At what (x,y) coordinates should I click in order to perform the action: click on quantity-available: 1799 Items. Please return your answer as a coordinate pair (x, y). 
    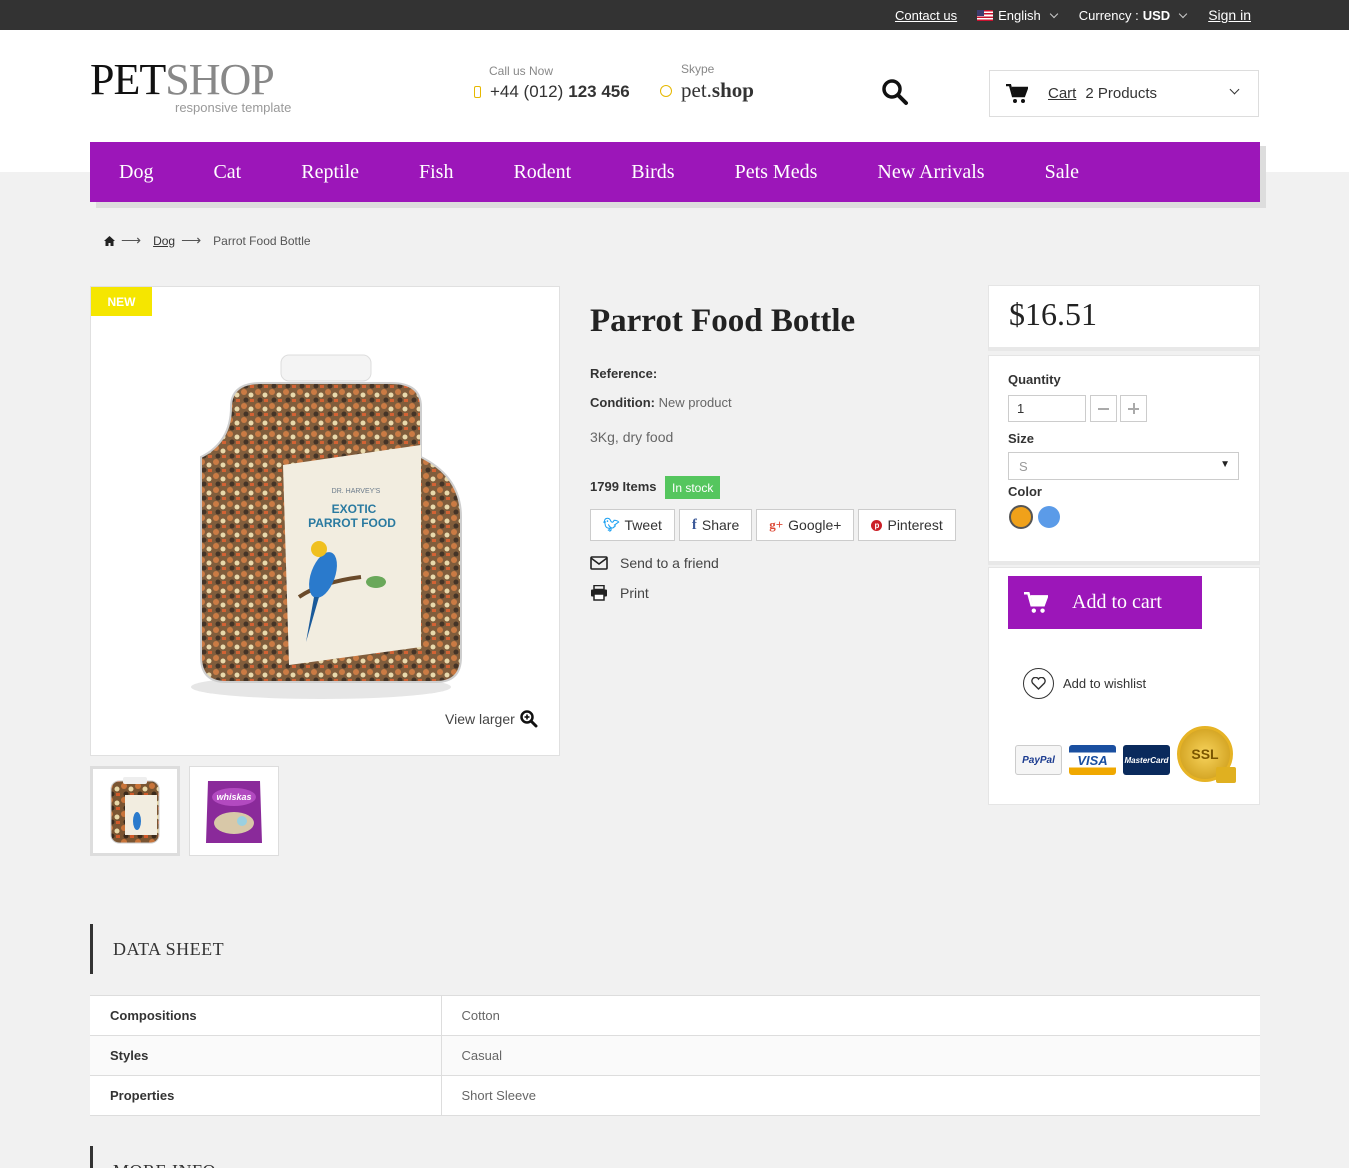
    Looking at the image, I should click on (623, 486).